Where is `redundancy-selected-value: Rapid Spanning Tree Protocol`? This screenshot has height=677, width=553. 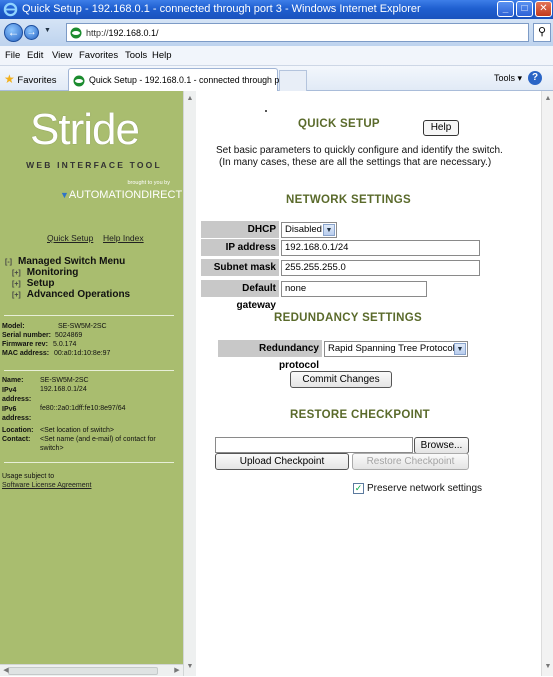 redundancy-selected-value: Rapid Spanning Tree Protocol is located at coordinates (391, 348).